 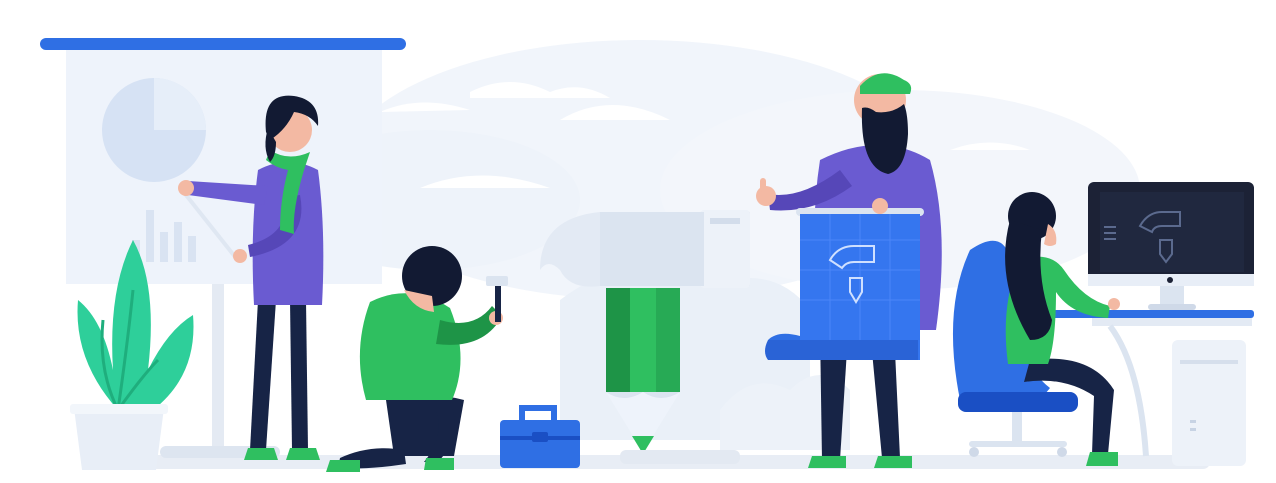 What do you see at coordinates (1209, 403) in the screenshot?
I see `pc-tower` at bounding box center [1209, 403].